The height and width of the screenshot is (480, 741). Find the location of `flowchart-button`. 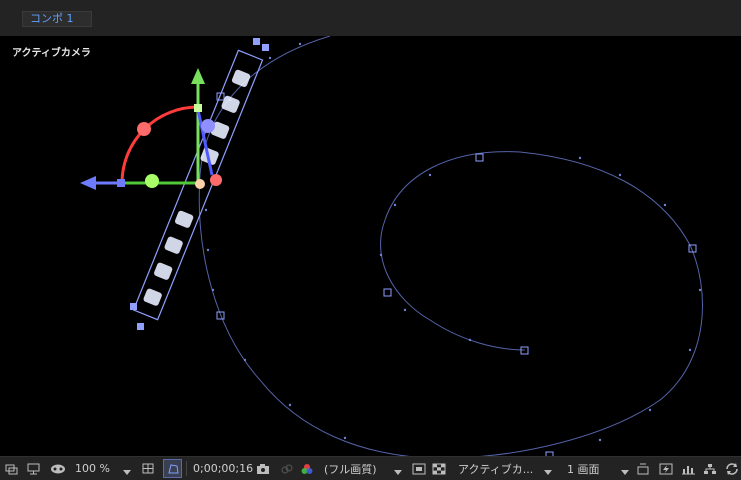

flowchart-button is located at coordinates (710, 468).